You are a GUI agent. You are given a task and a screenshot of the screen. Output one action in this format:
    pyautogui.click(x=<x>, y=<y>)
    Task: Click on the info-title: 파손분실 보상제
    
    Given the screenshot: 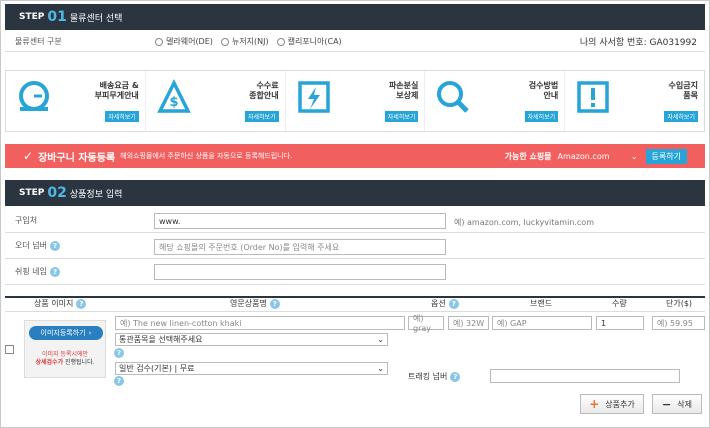 What is the action you would take?
    pyautogui.click(x=403, y=90)
    